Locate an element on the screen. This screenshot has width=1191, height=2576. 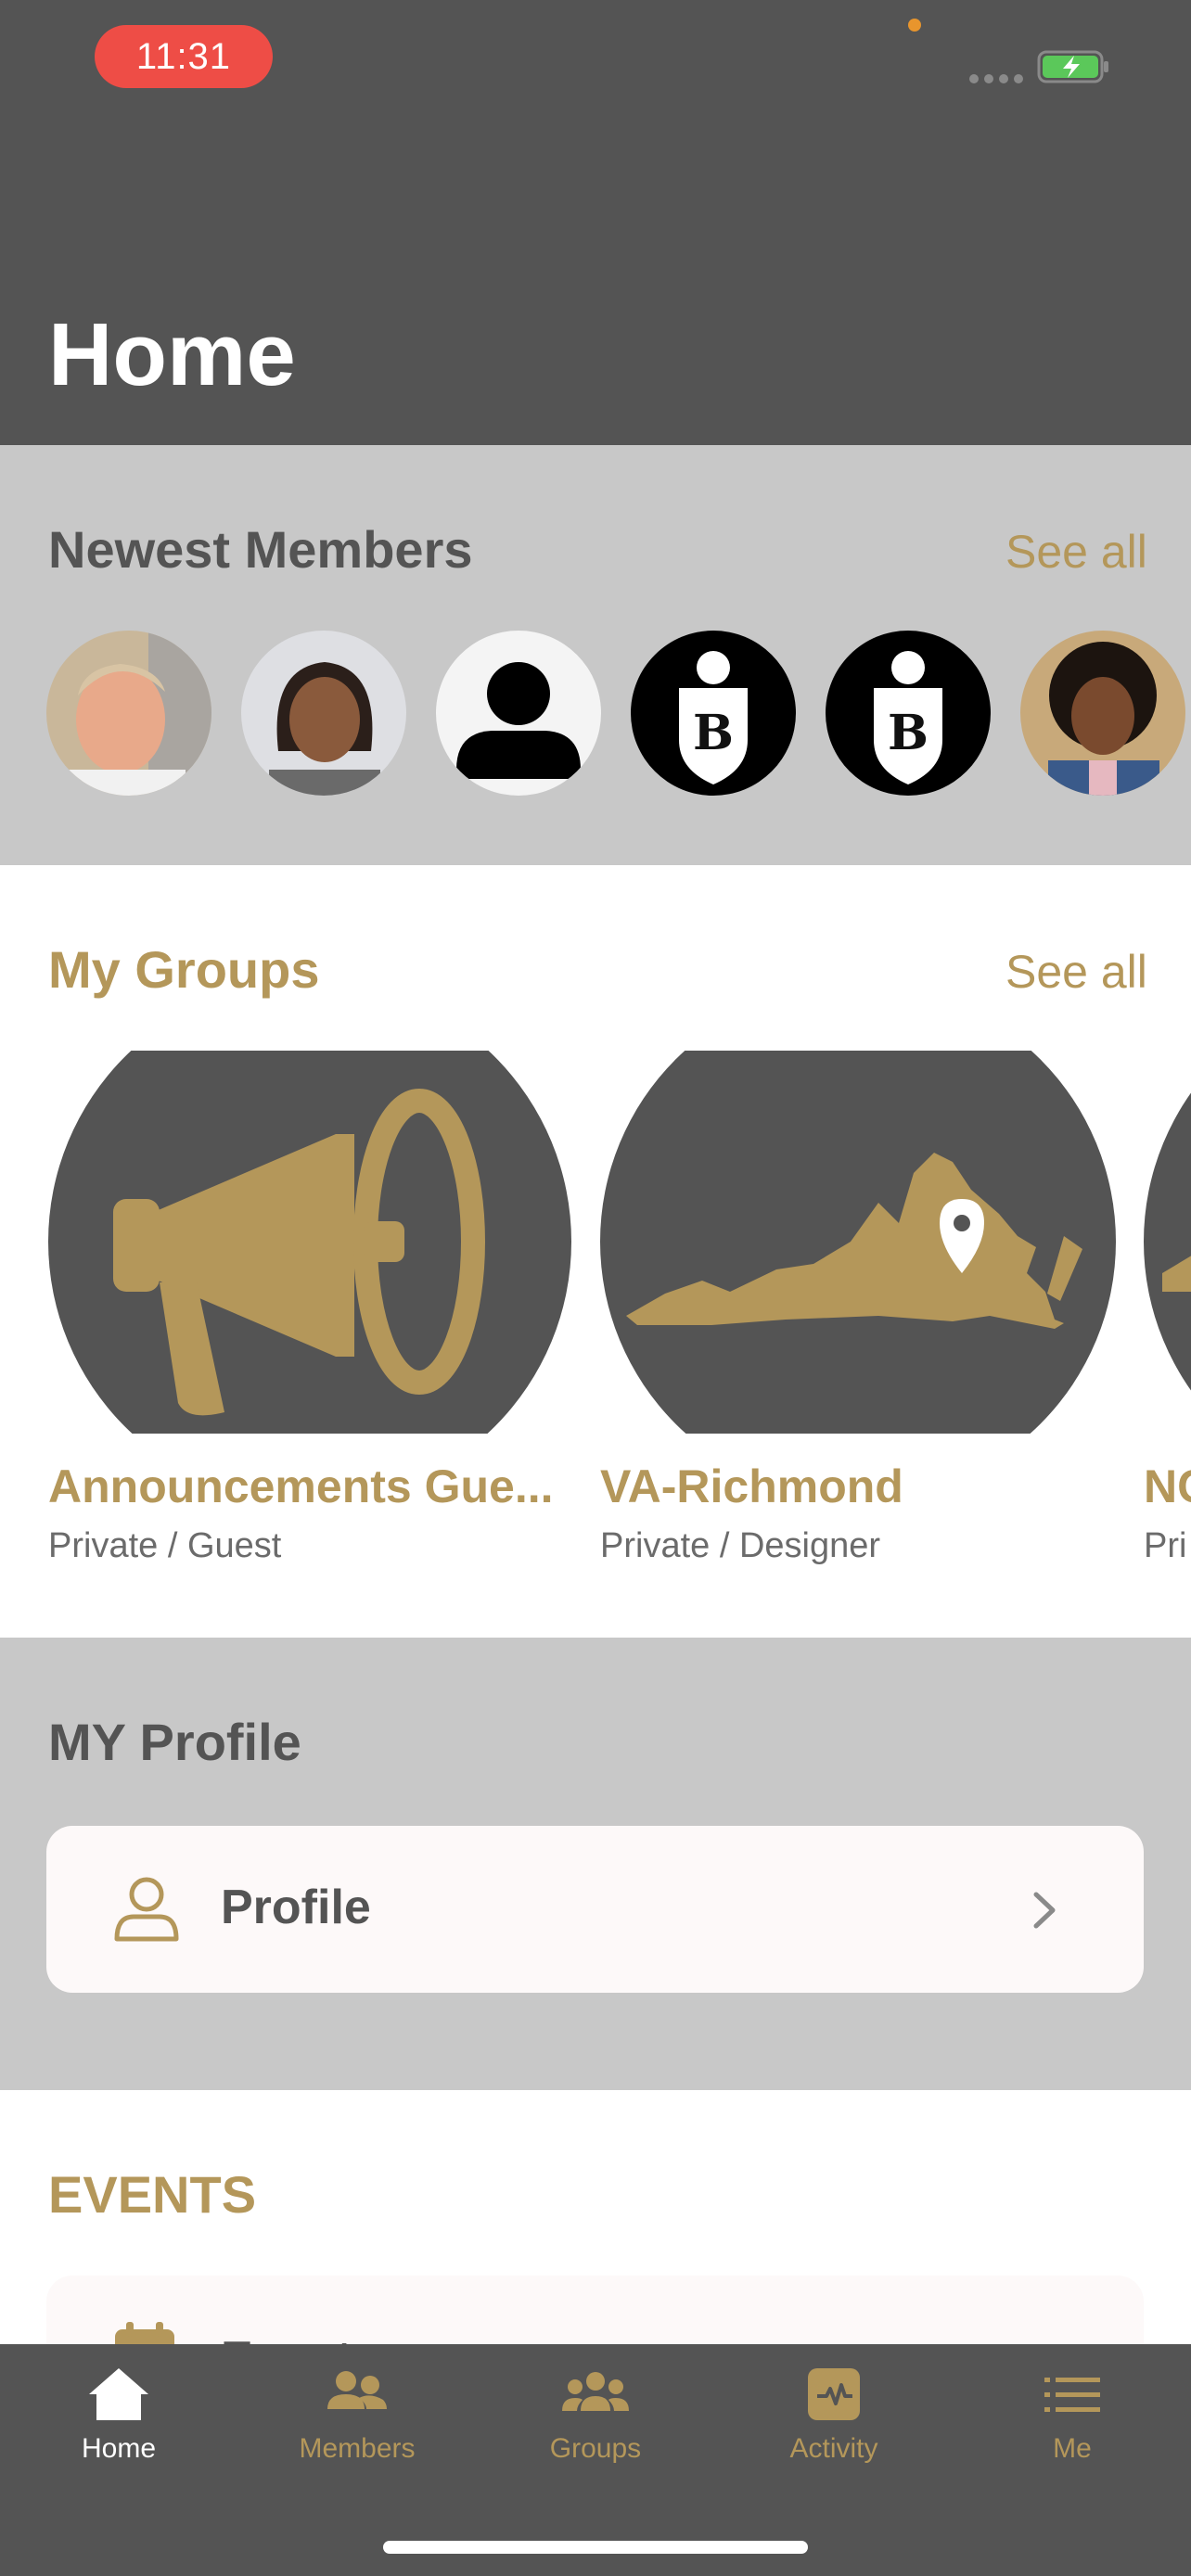
my-groups-see-all-link: See all is located at coordinates (1076, 972).